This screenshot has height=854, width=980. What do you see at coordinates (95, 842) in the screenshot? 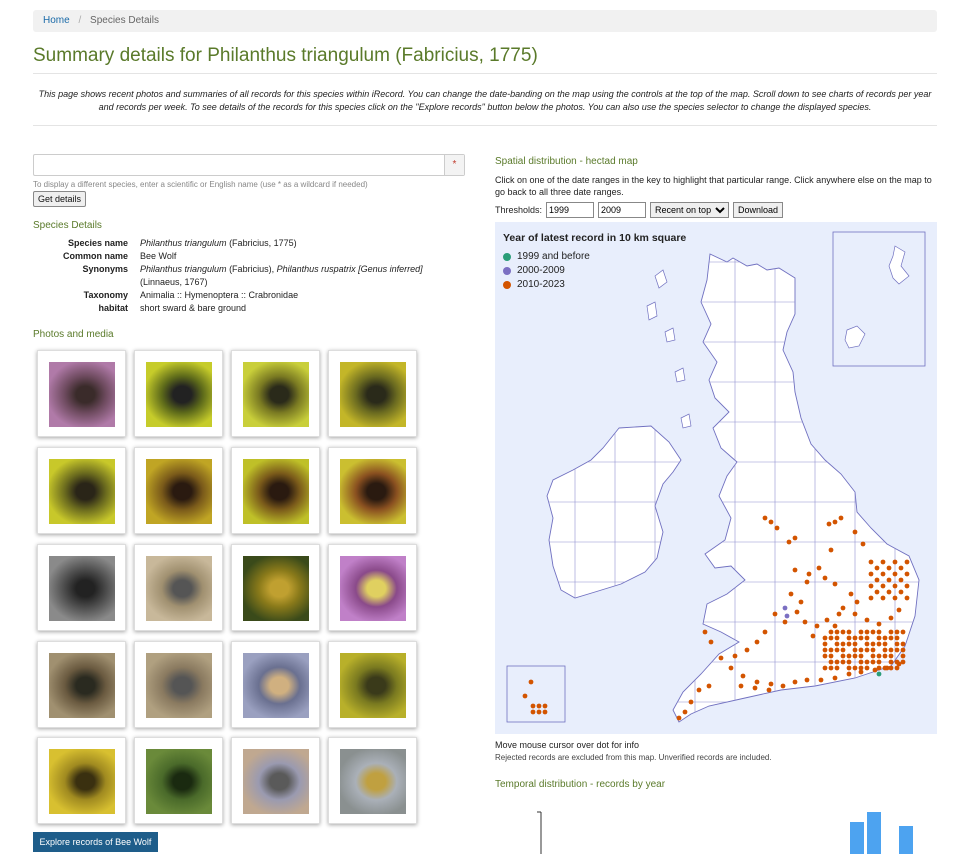
I see `explore-records-button: Explore records of Bee Wolf` at bounding box center [95, 842].